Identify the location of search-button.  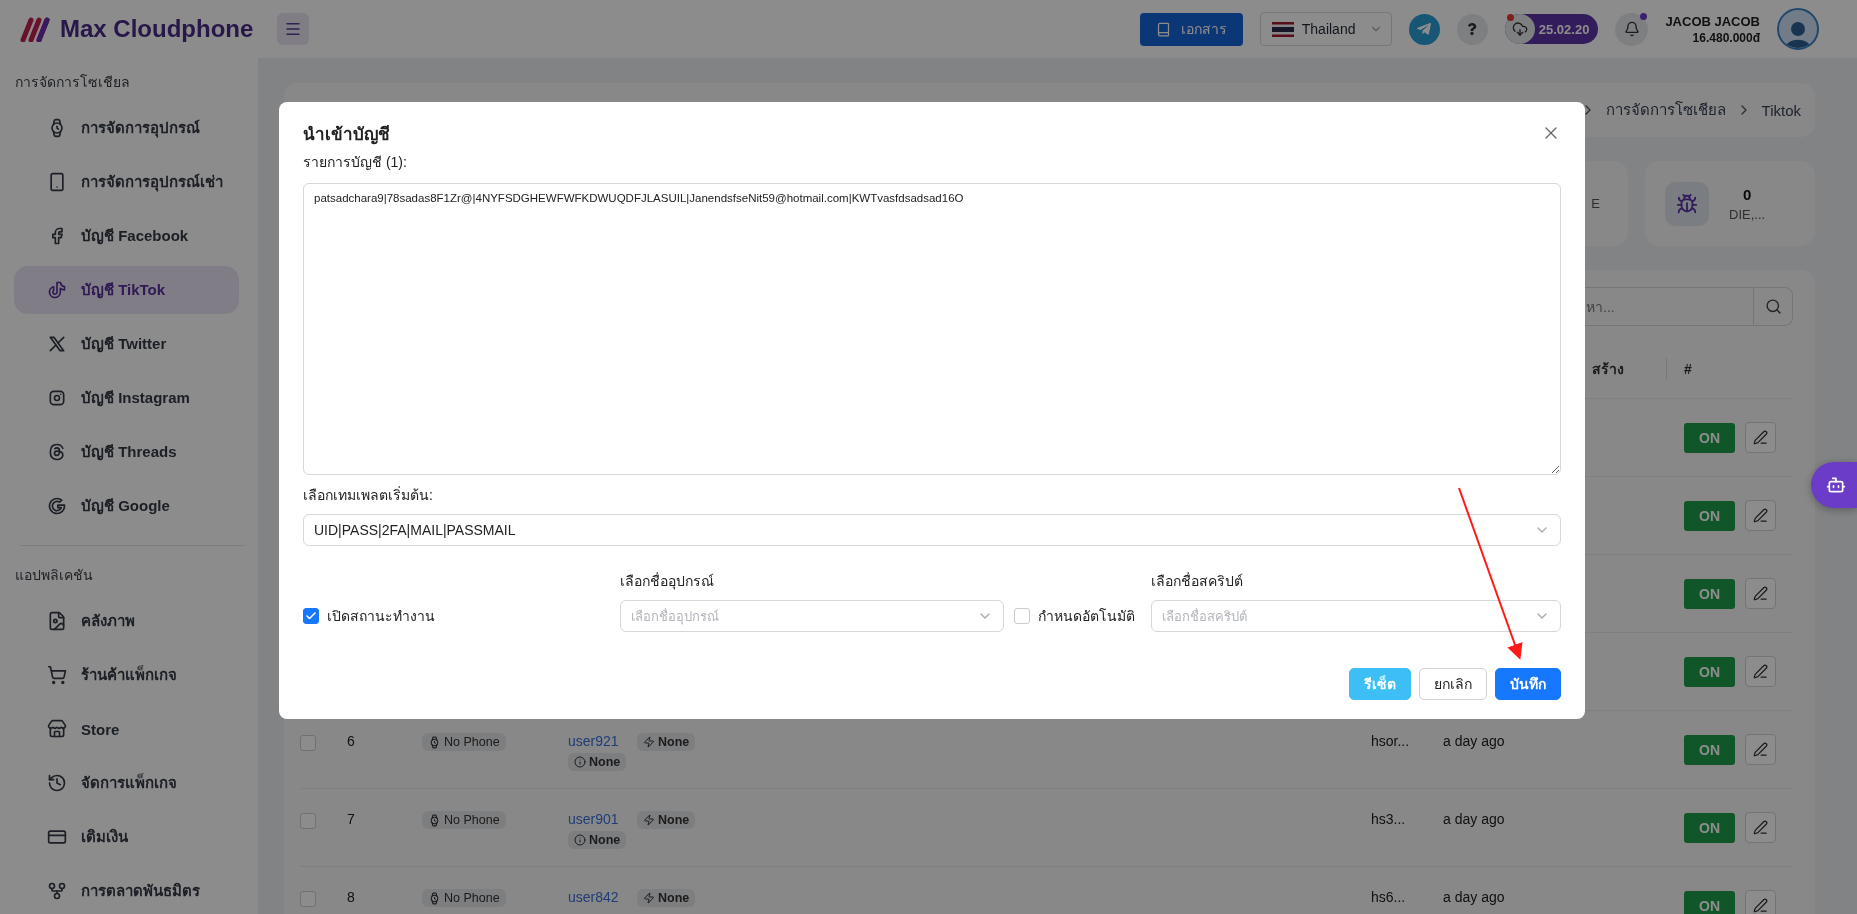
(1773, 306).